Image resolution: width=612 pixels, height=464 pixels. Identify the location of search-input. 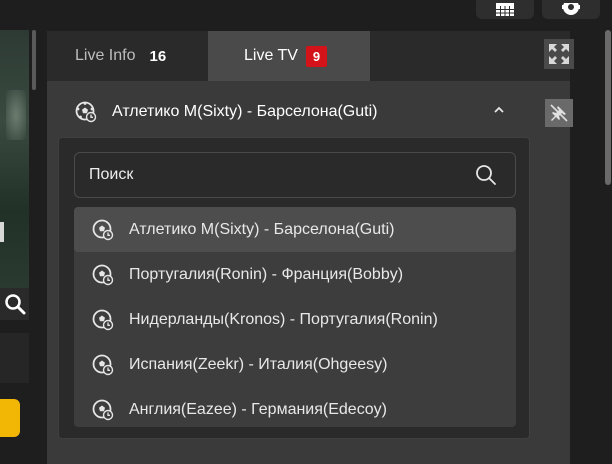
(279, 175).